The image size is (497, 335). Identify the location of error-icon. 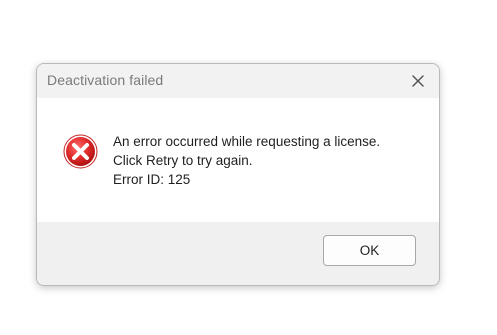
(80, 151).